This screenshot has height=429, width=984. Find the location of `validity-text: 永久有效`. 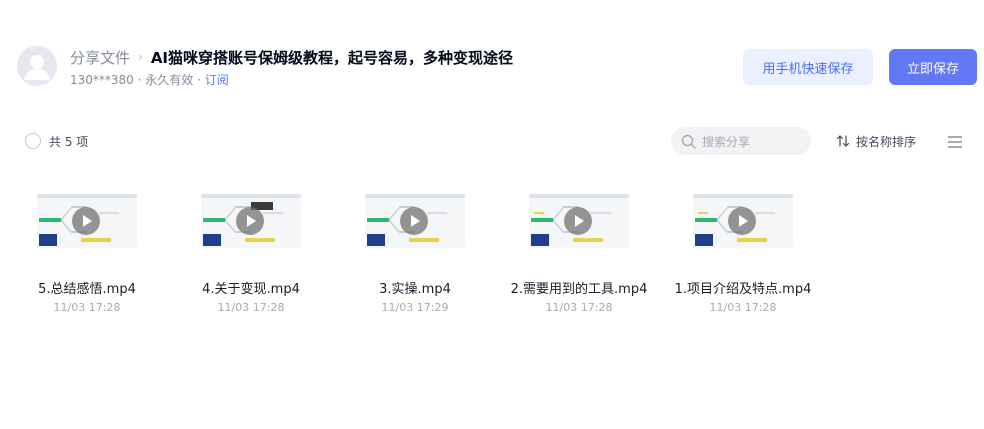

validity-text: 永久有效 is located at coordinates (169, 80).